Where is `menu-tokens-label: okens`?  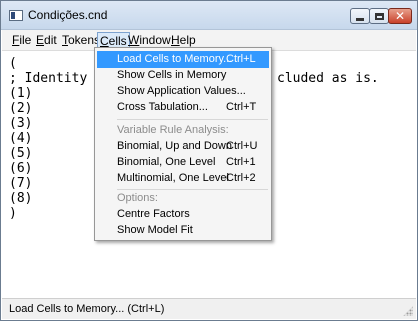
menu-tokens-label: okens is located at coordinates (84, 40).